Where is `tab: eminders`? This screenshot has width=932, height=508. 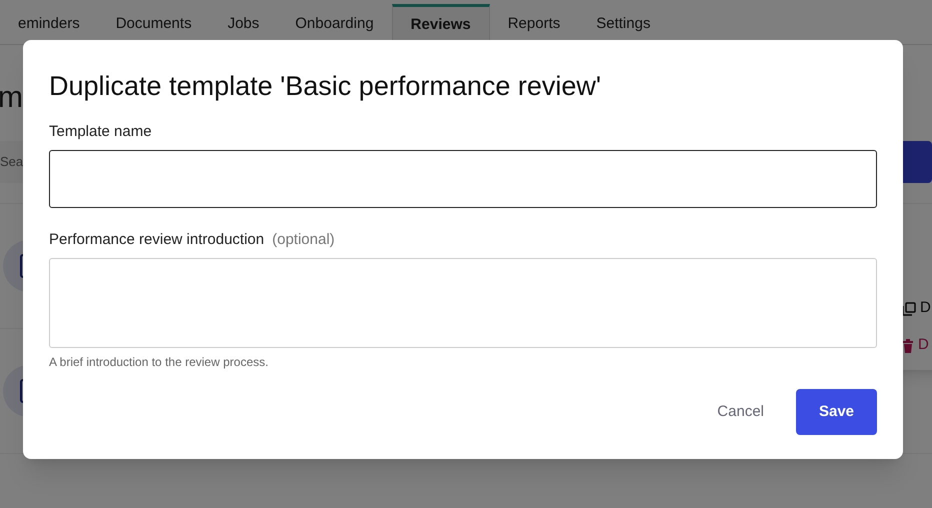
tab: eminders is located at coordinates (49, 24).